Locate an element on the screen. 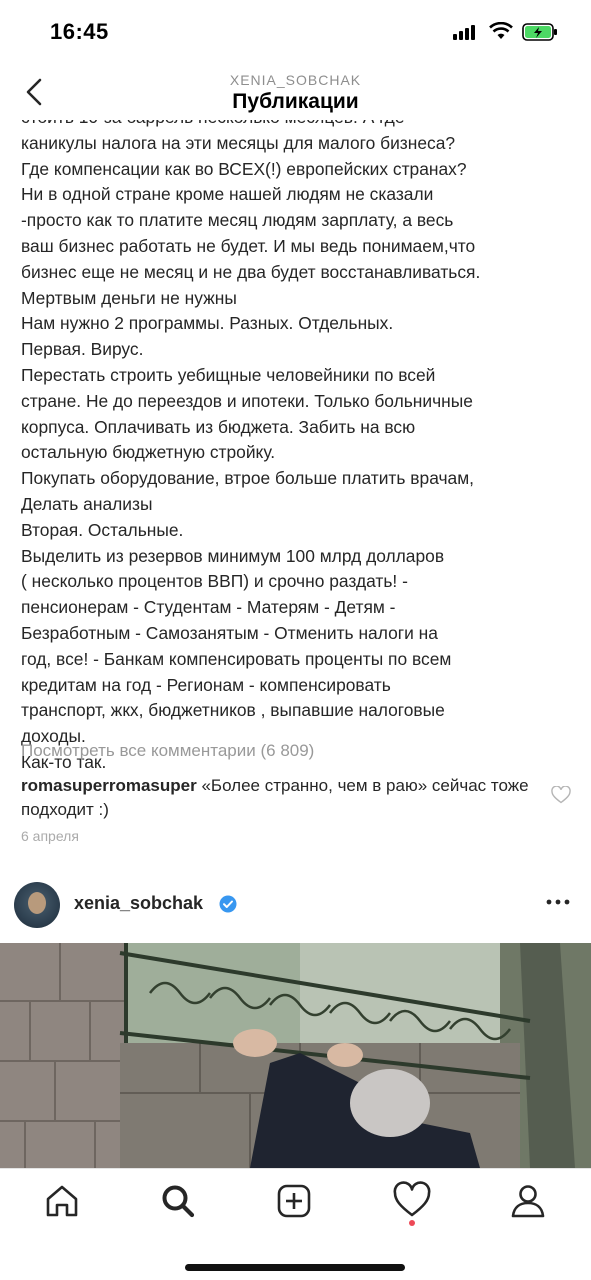 The image size is (591, 1280). view-all-comments-link: Посмотреть все комментарии (6 809) is located at coordinates (167, 751).